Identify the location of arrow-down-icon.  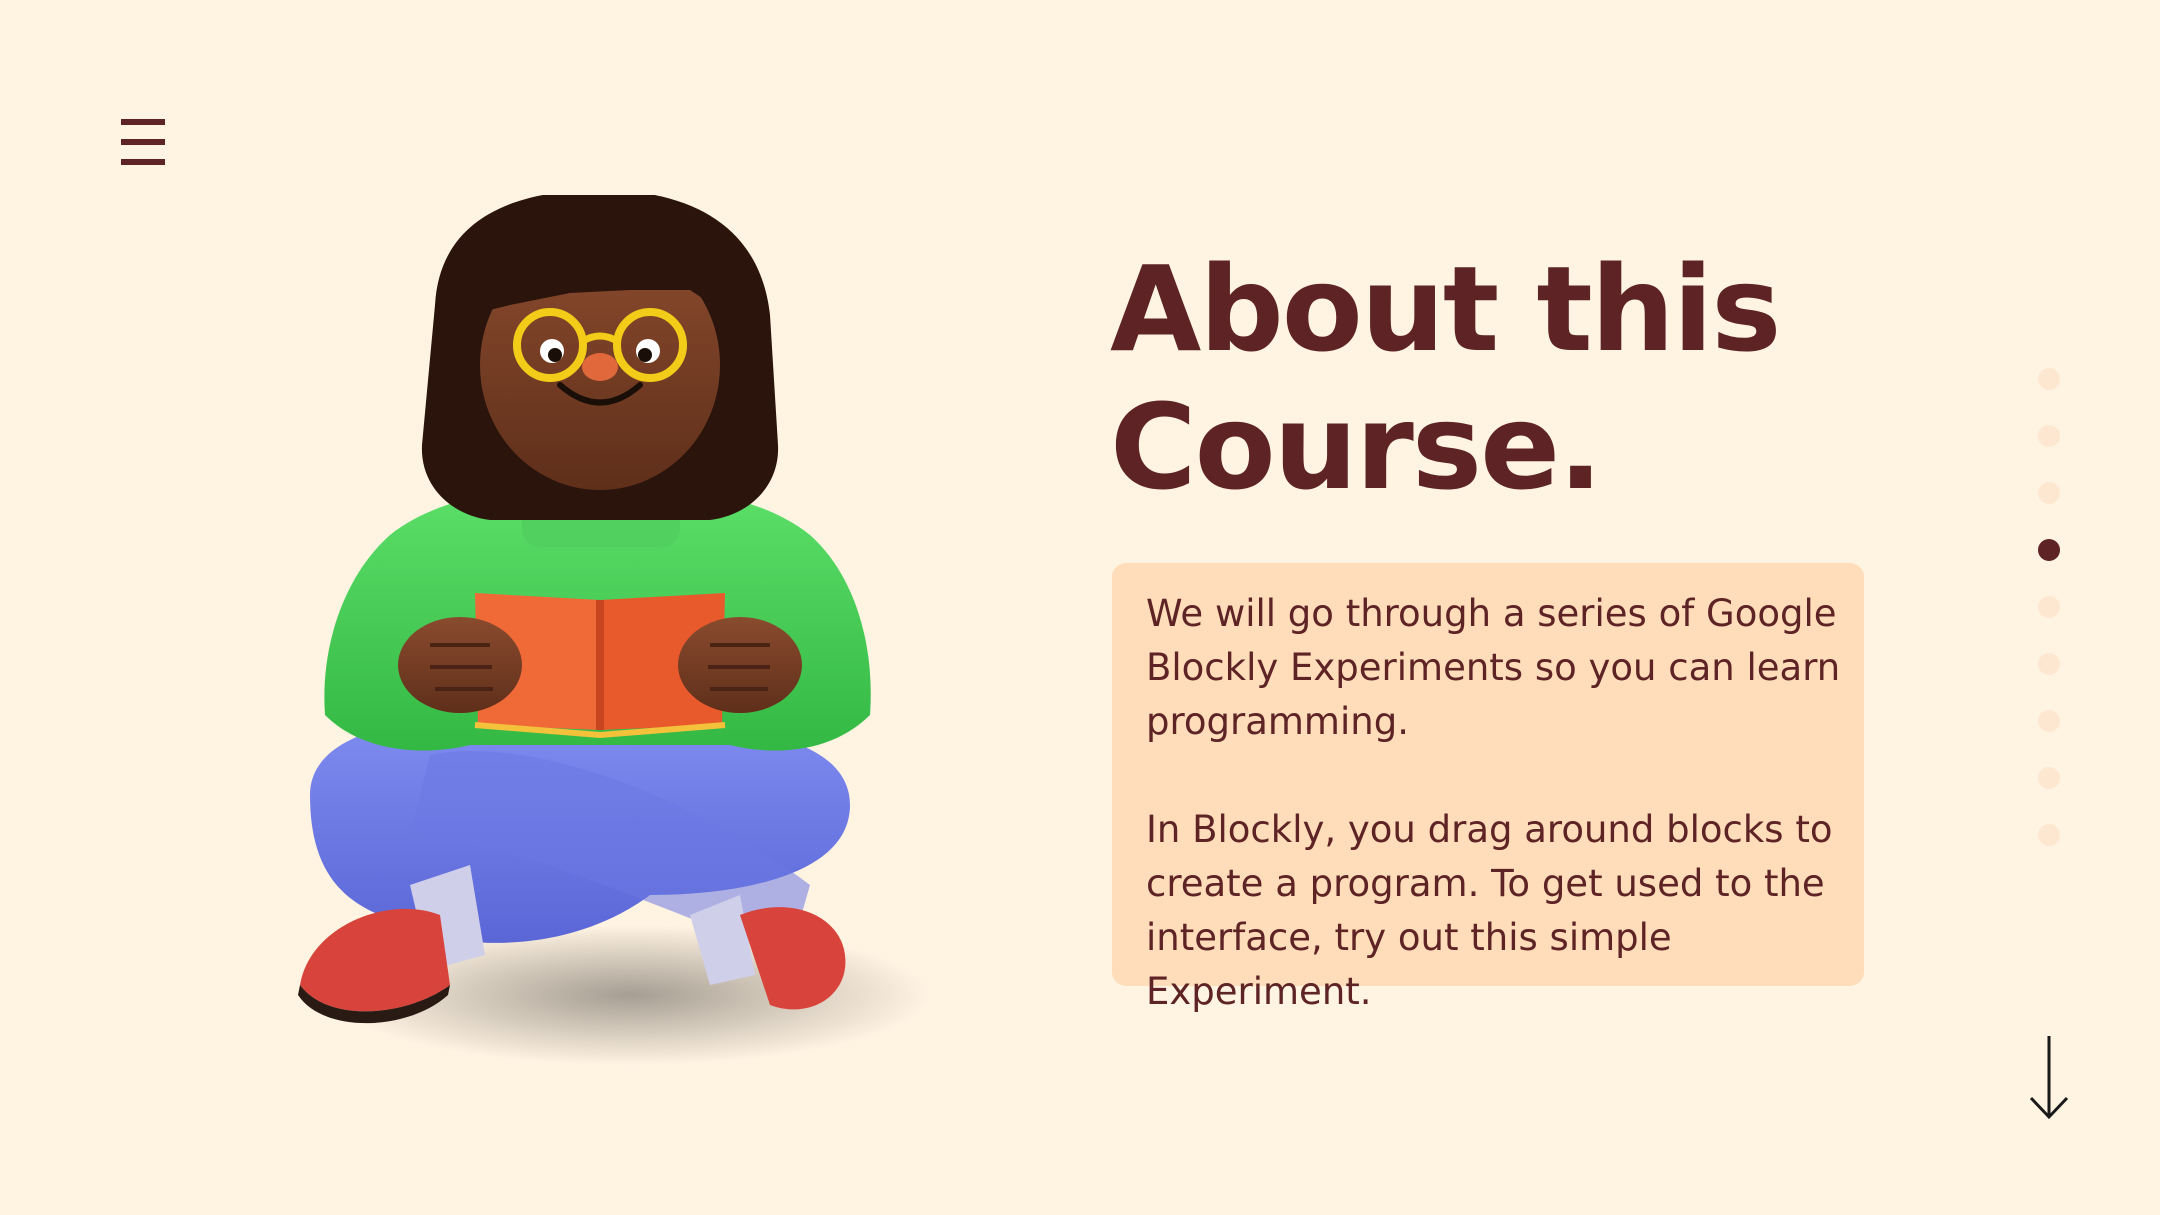
(2049, 1078).